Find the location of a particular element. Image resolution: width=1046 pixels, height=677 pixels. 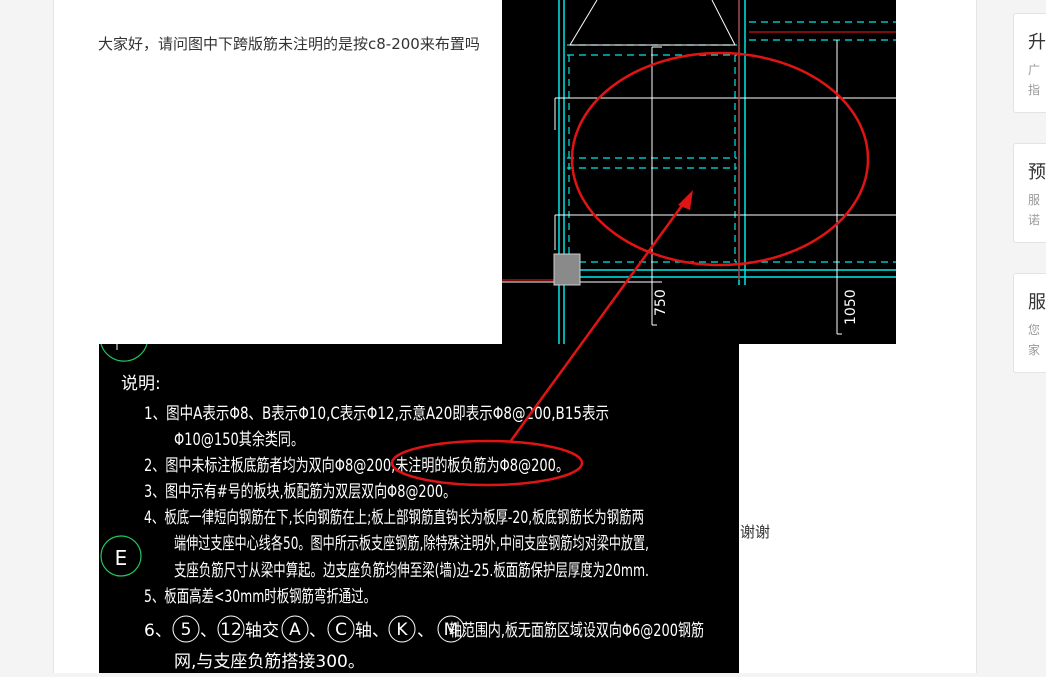

note-6-jiao: 轴交 is located at coordinates (262, 631).